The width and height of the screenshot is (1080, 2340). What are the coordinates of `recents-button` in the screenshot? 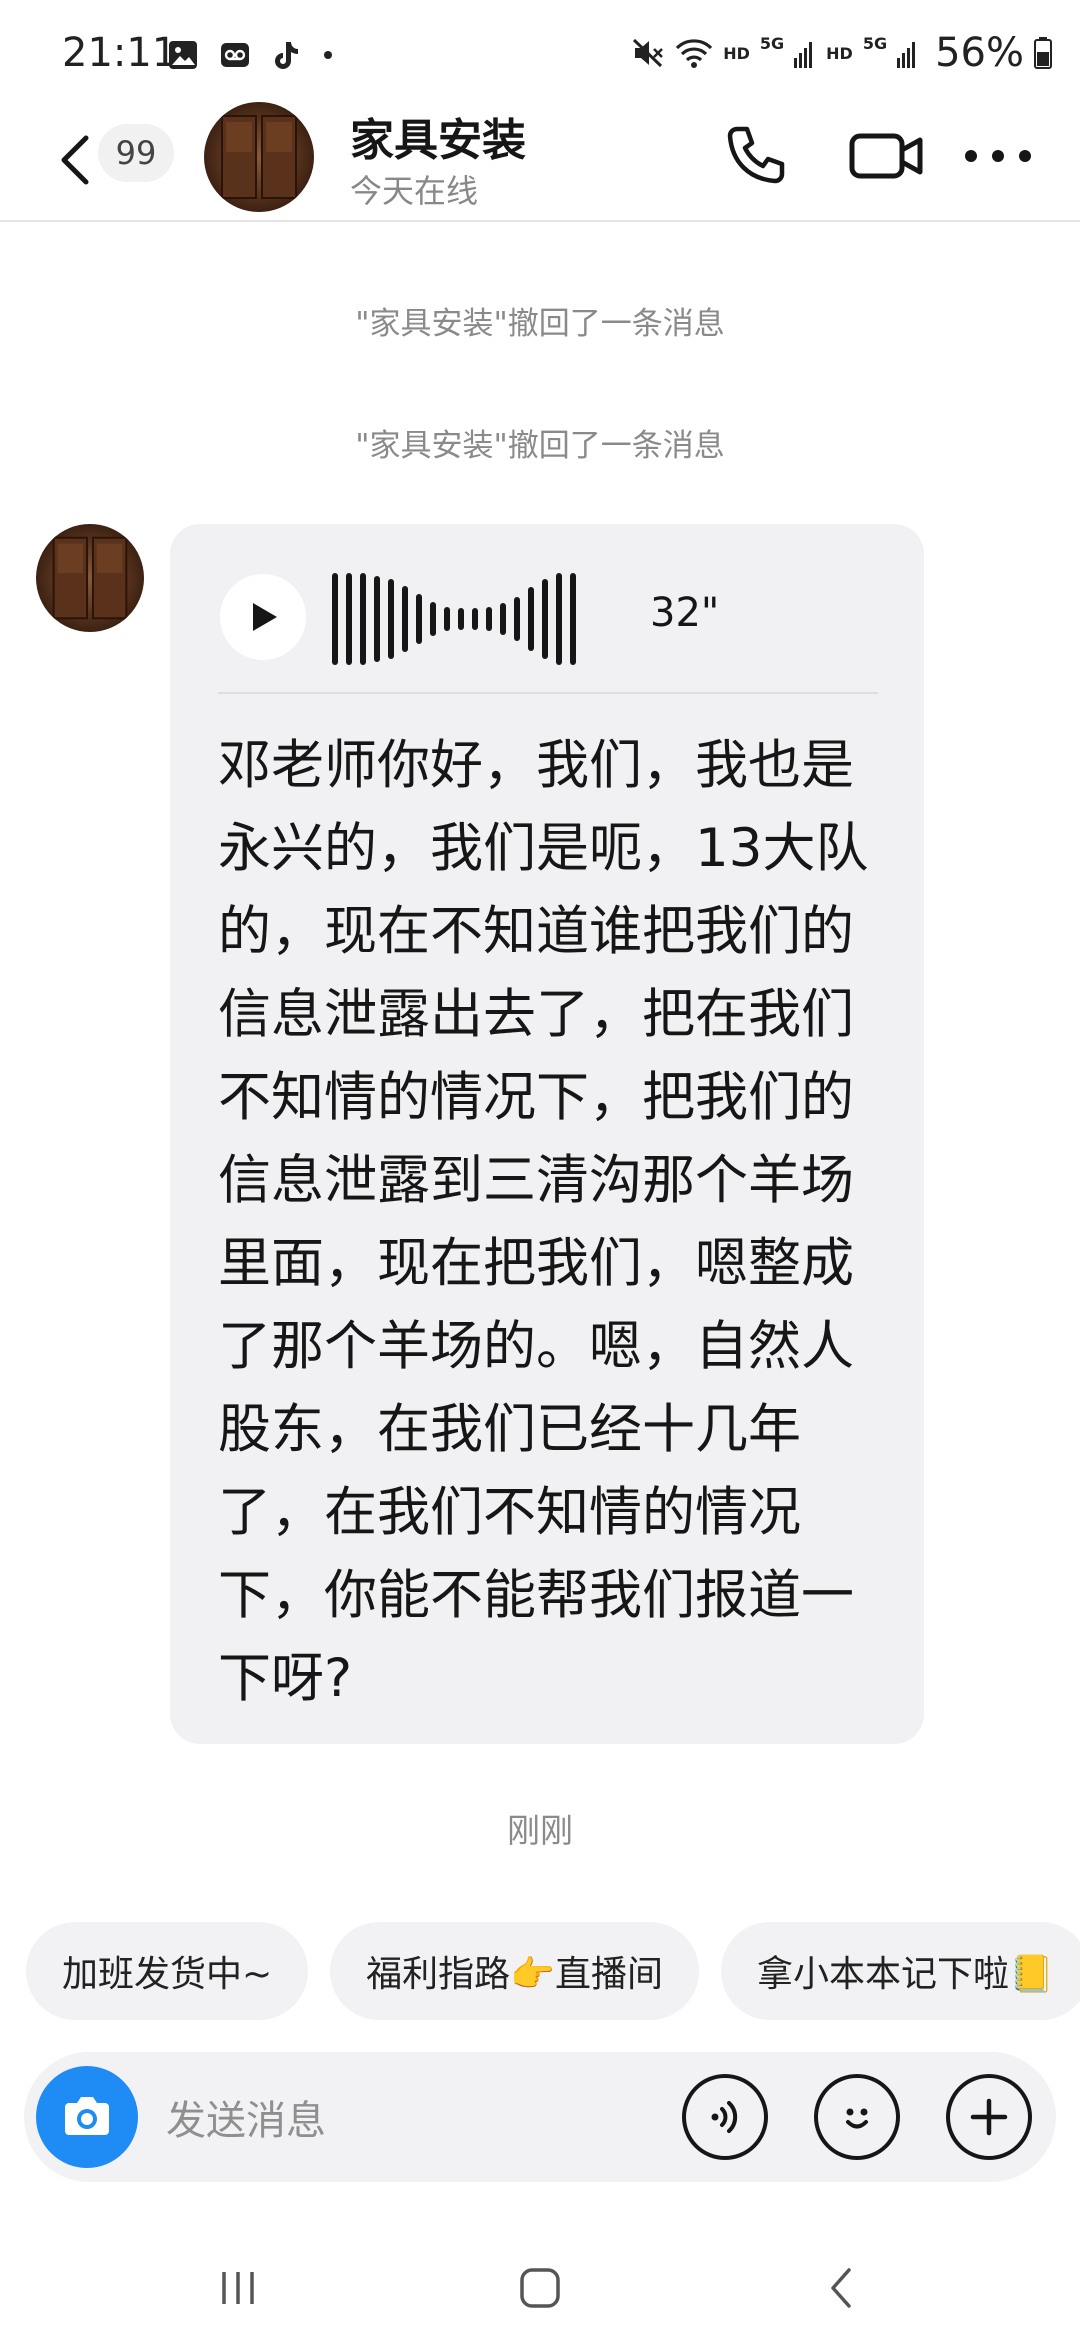 It's located at (238, 2288).